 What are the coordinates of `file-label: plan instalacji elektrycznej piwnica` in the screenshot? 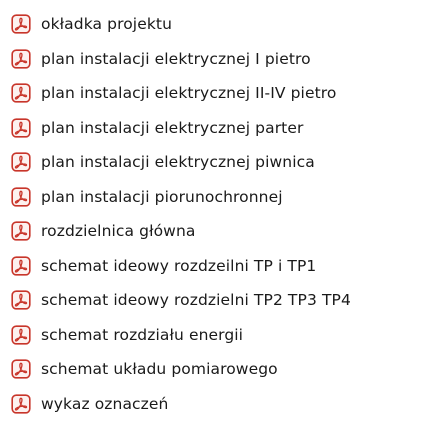 It's located at (178, 162).